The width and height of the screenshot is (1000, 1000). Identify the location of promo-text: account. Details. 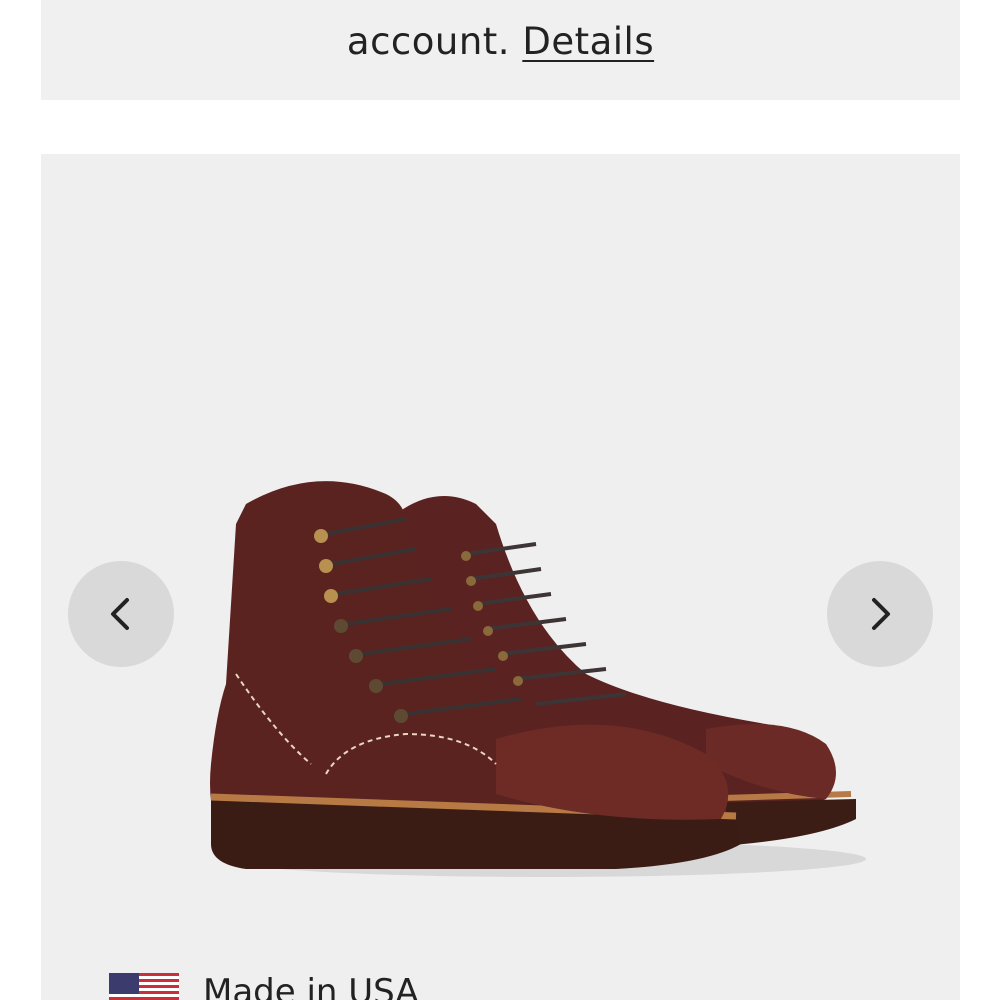
(500, 41).